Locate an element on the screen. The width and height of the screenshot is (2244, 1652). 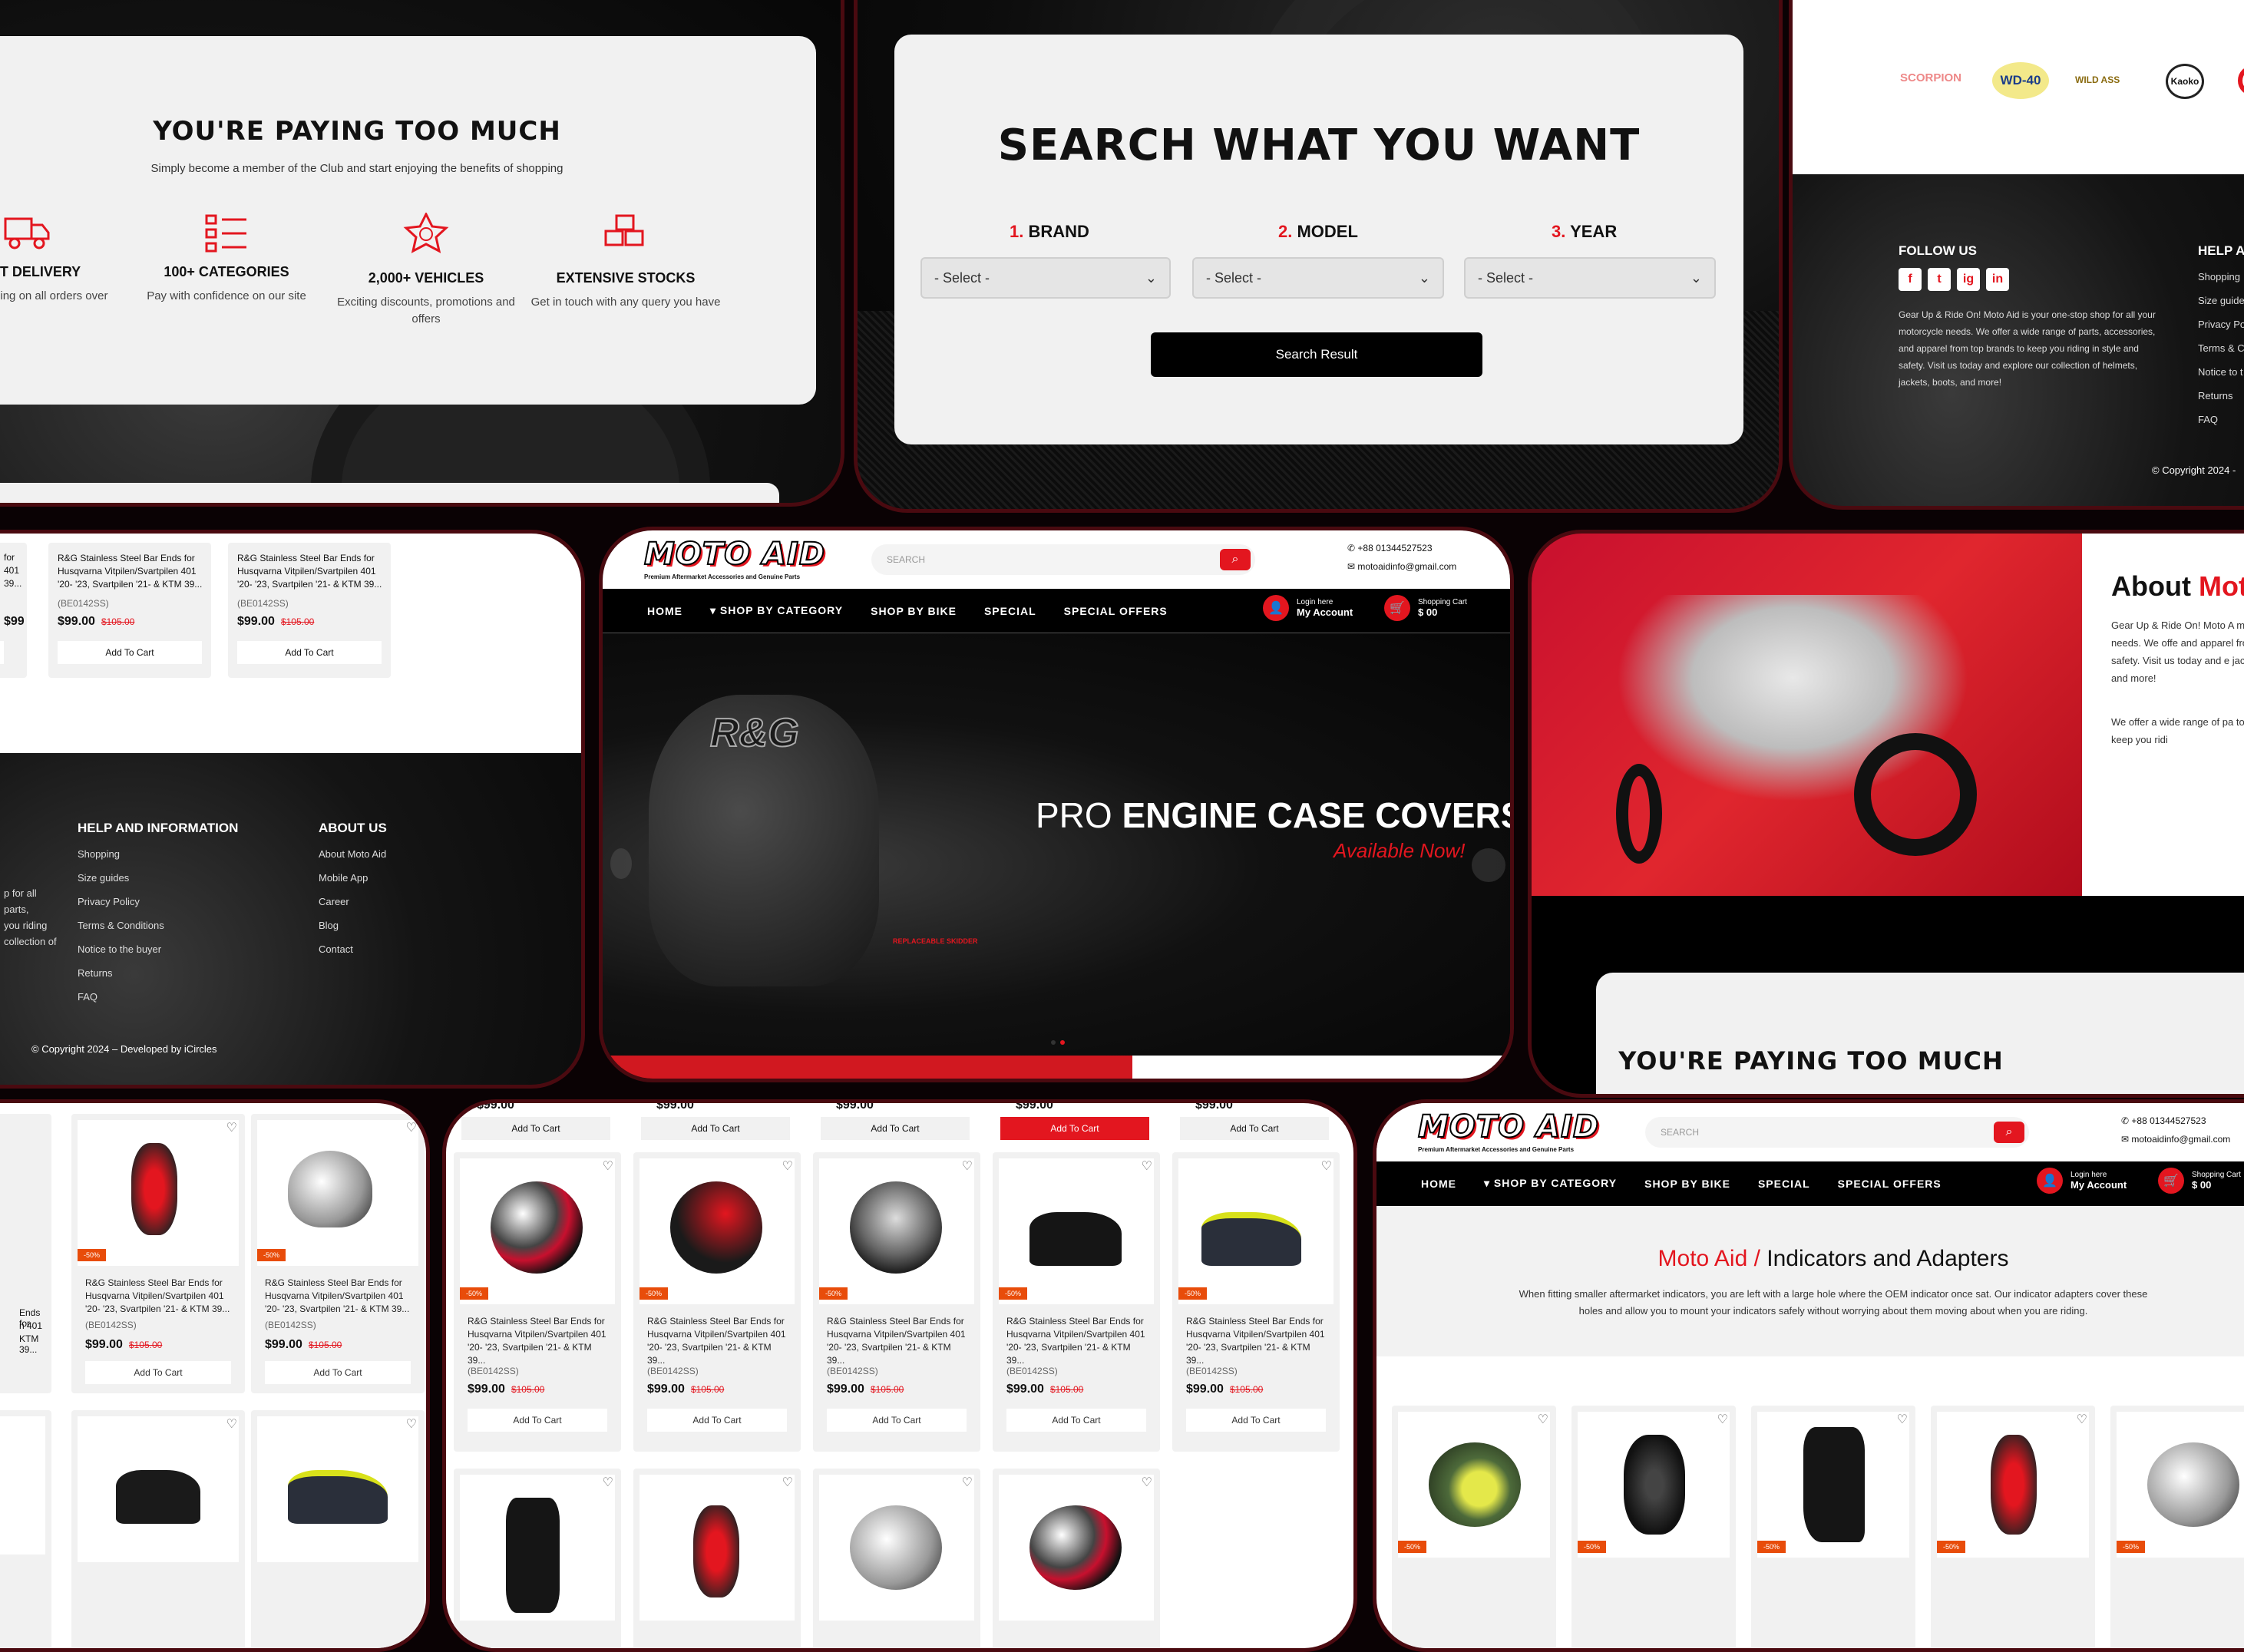
footer-link: Mobile App is located at coordinates (352, 878).